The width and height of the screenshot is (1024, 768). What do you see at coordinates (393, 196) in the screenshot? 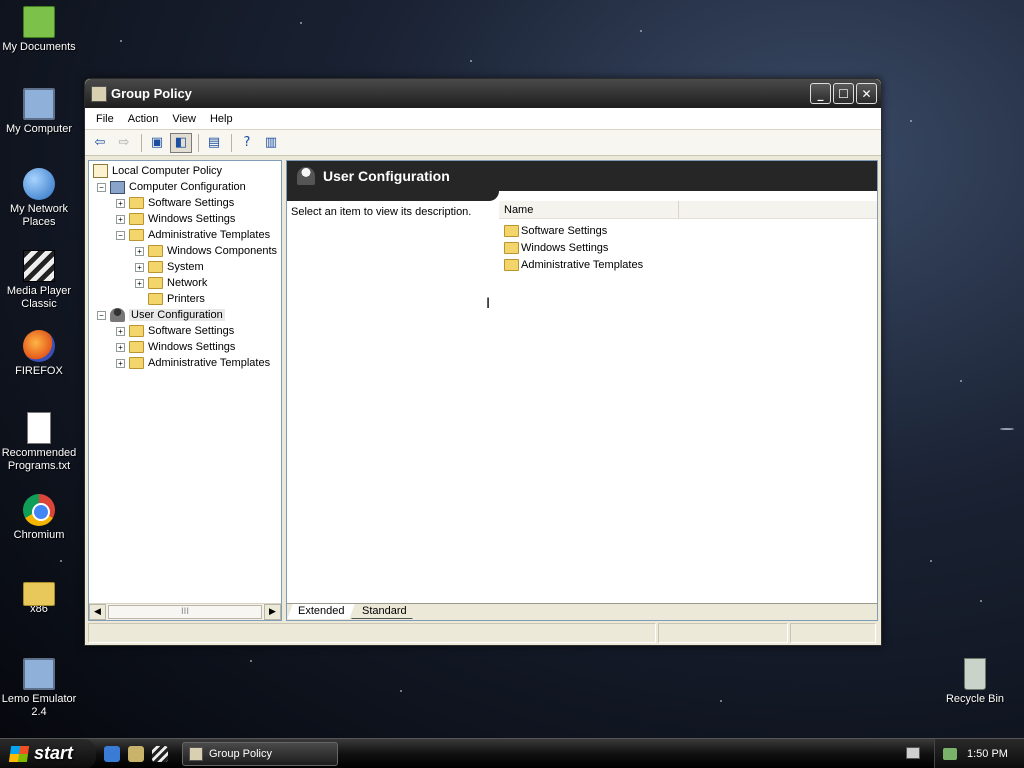
I see `header-curve-decoration` at bounding box center [393, 196].